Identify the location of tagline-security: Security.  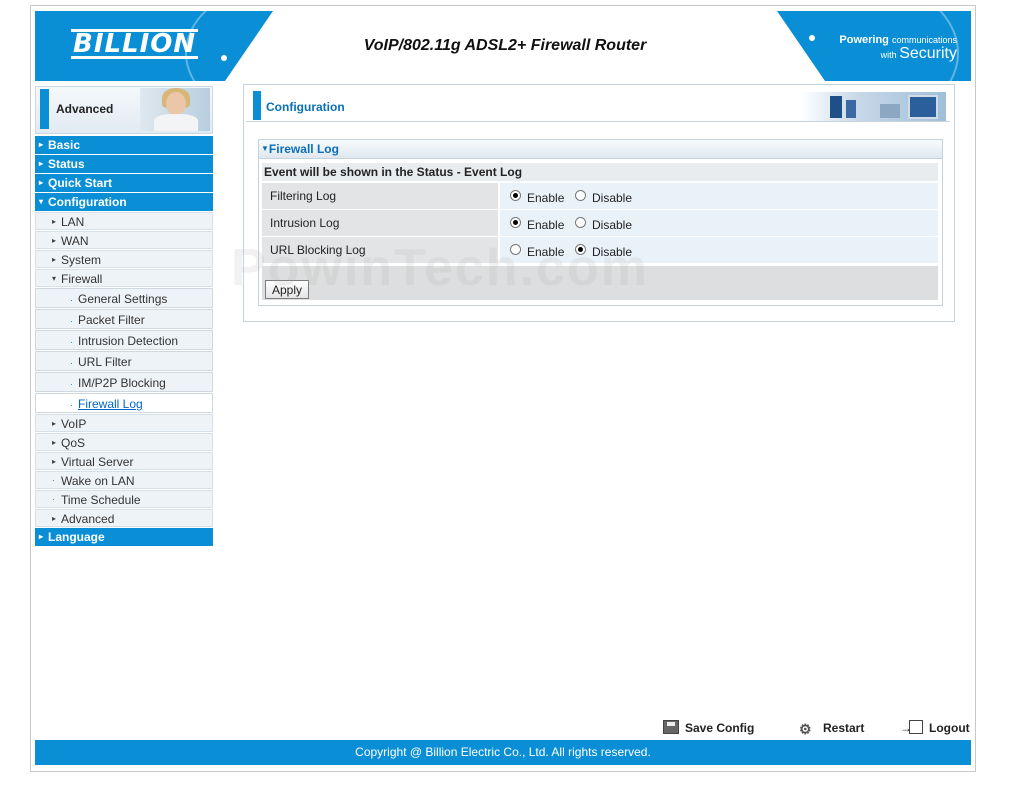
(928, 53).